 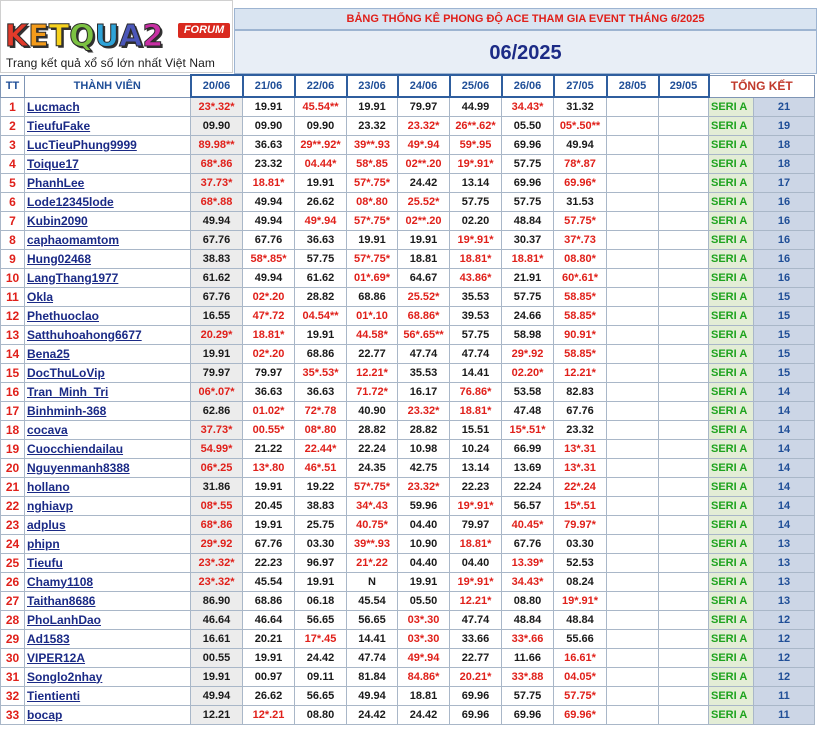 I want to click on score-cell: 06*.25, so click(x=216, y=467).